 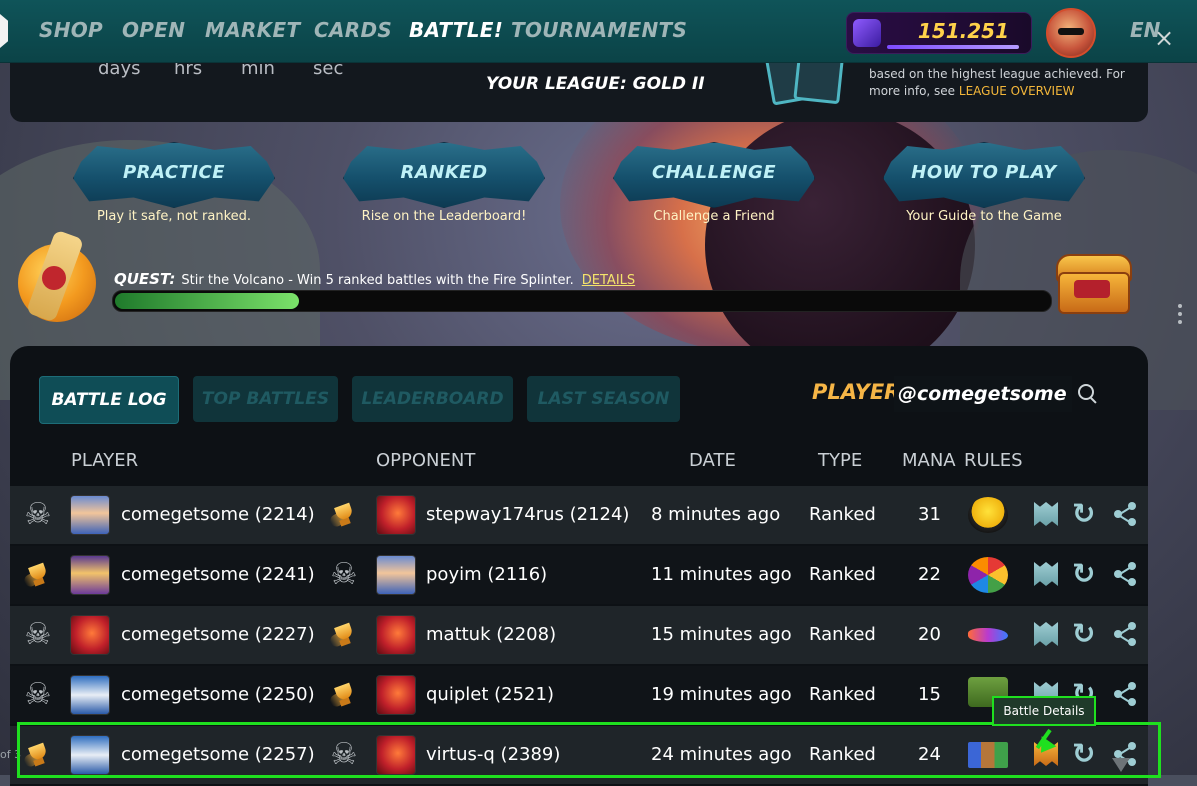 What do you see at coordinates (174, 172) in the screenshot?
I see `practice-button-label: PRACTICE` at bounding box center [174, 172].